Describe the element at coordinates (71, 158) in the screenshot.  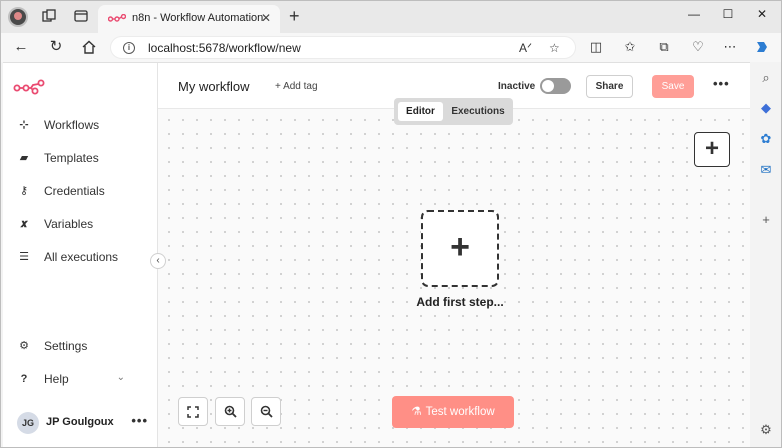
I see `sidebar-item-label: Templates` at that location.